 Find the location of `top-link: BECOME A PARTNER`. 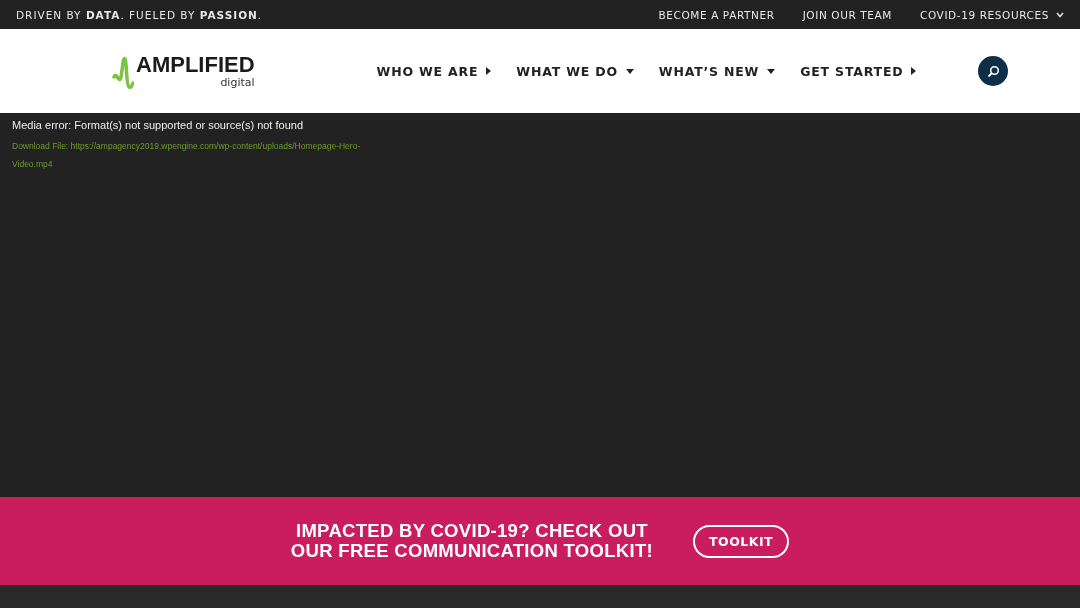

top-link: BECOME A PARTNER is located at coordinates (716, 14).